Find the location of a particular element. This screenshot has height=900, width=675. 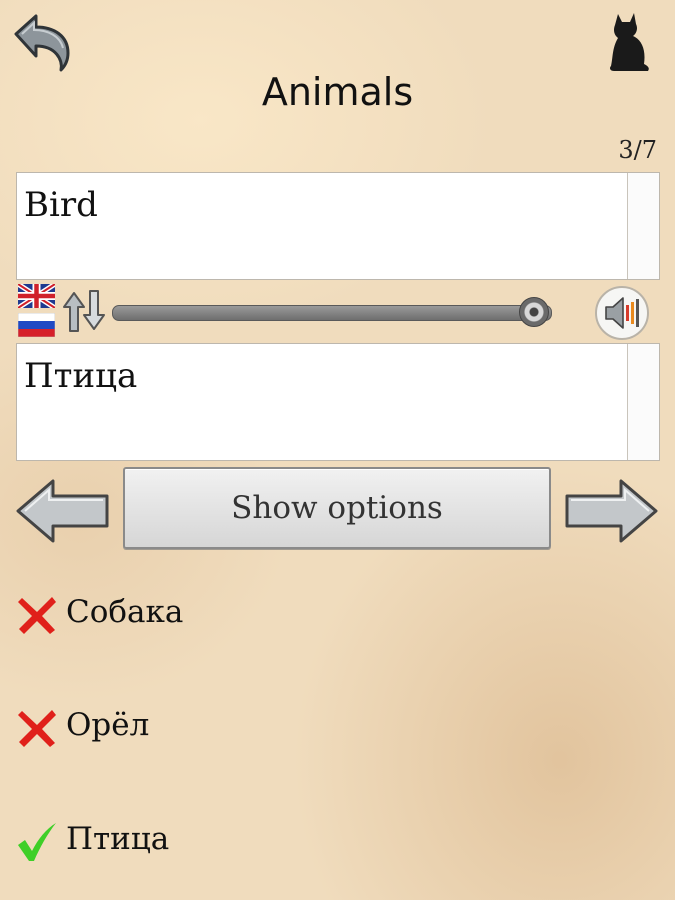

page-title: Animals is located at coordinates (337, 92).